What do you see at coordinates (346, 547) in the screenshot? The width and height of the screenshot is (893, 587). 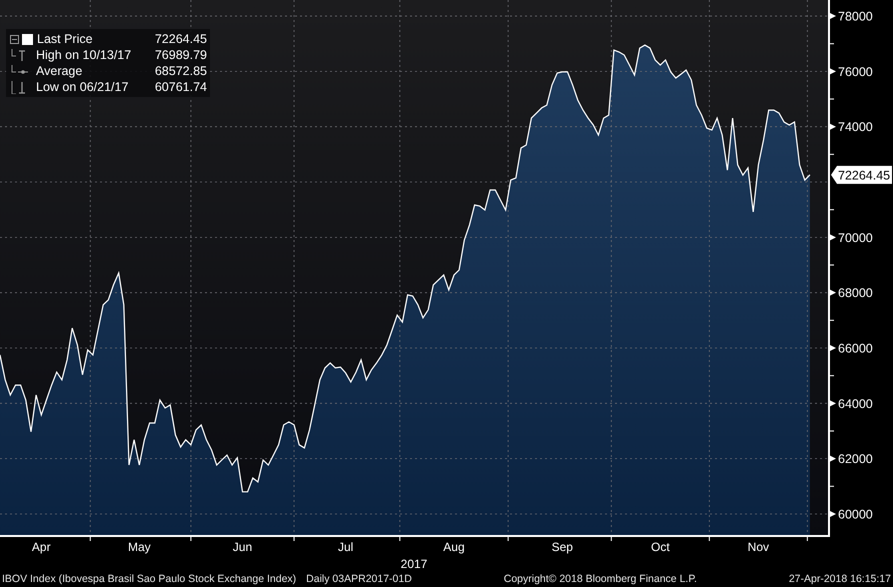 I see `month-label: Jul` at bounding box center [346, 547].